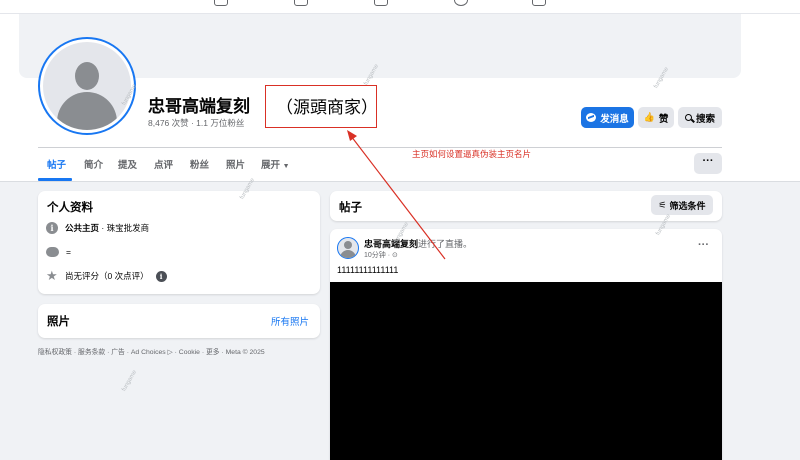  Describe the element at coordinates (687, 205) in the screenshot. I see `filter-label: 筛选条件` at that location.